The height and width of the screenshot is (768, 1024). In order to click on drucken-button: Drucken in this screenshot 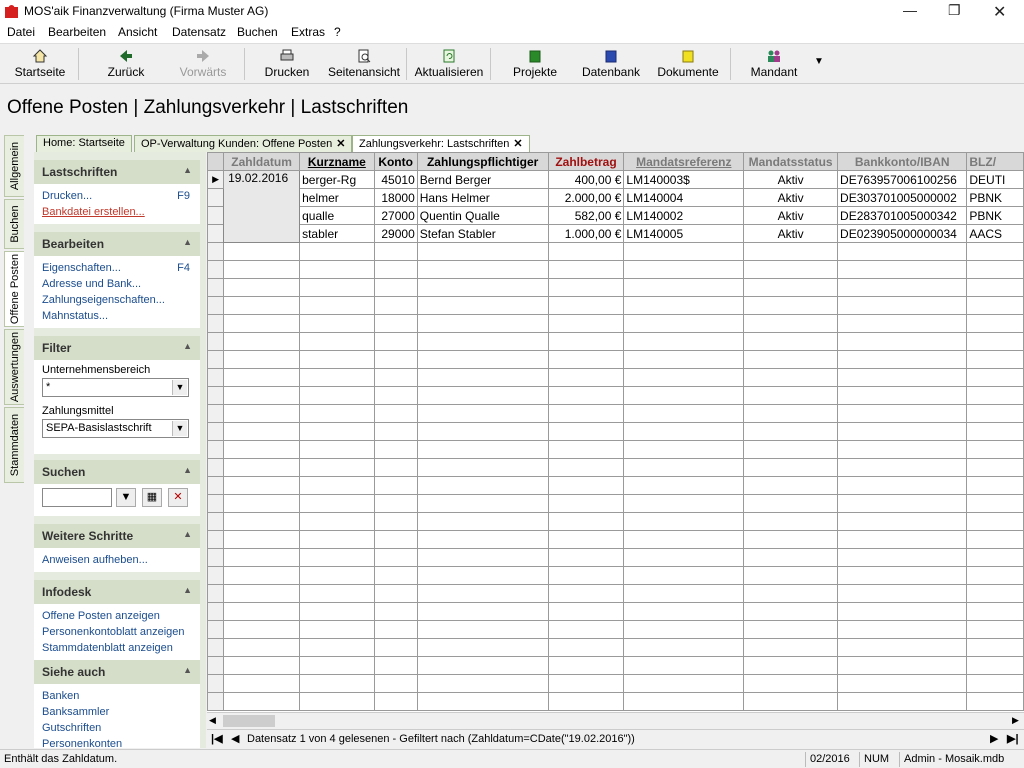, I will do `click(287, 64)`.